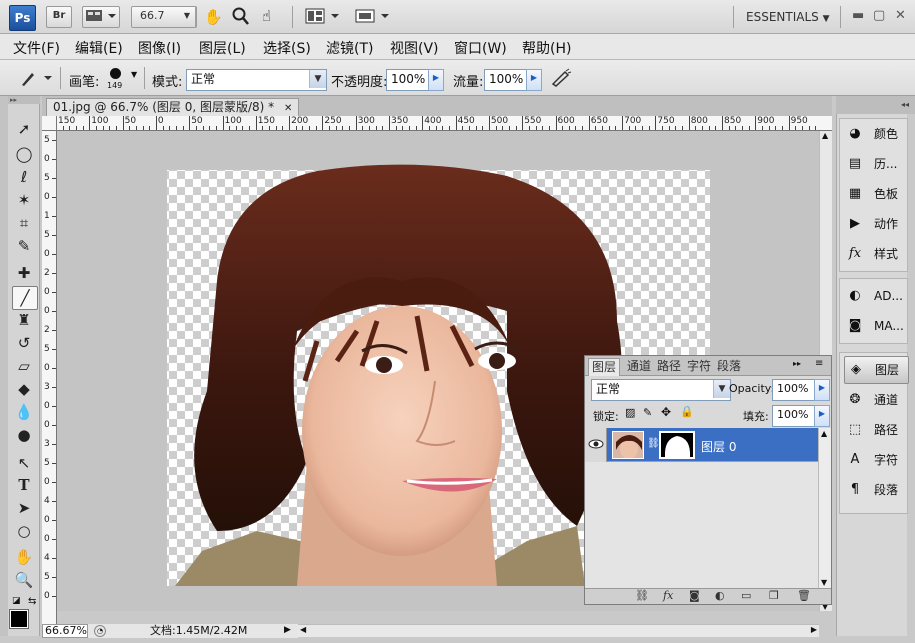 The width and height of the screenshot is (915, 643). What do you see at coordinates (822, 416) in the screenshot?
I see `fill-slider: ▶` at bounding box center [822, 416].